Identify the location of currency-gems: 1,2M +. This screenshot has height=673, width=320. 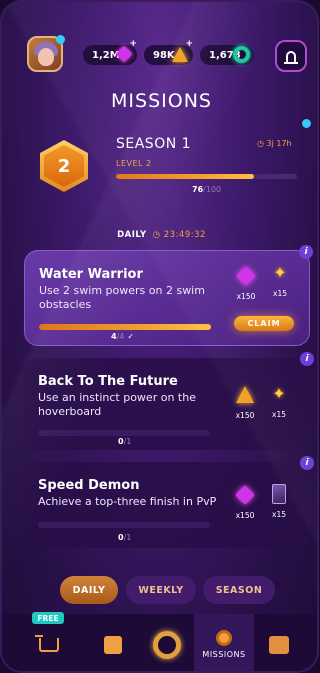
(110, 52).